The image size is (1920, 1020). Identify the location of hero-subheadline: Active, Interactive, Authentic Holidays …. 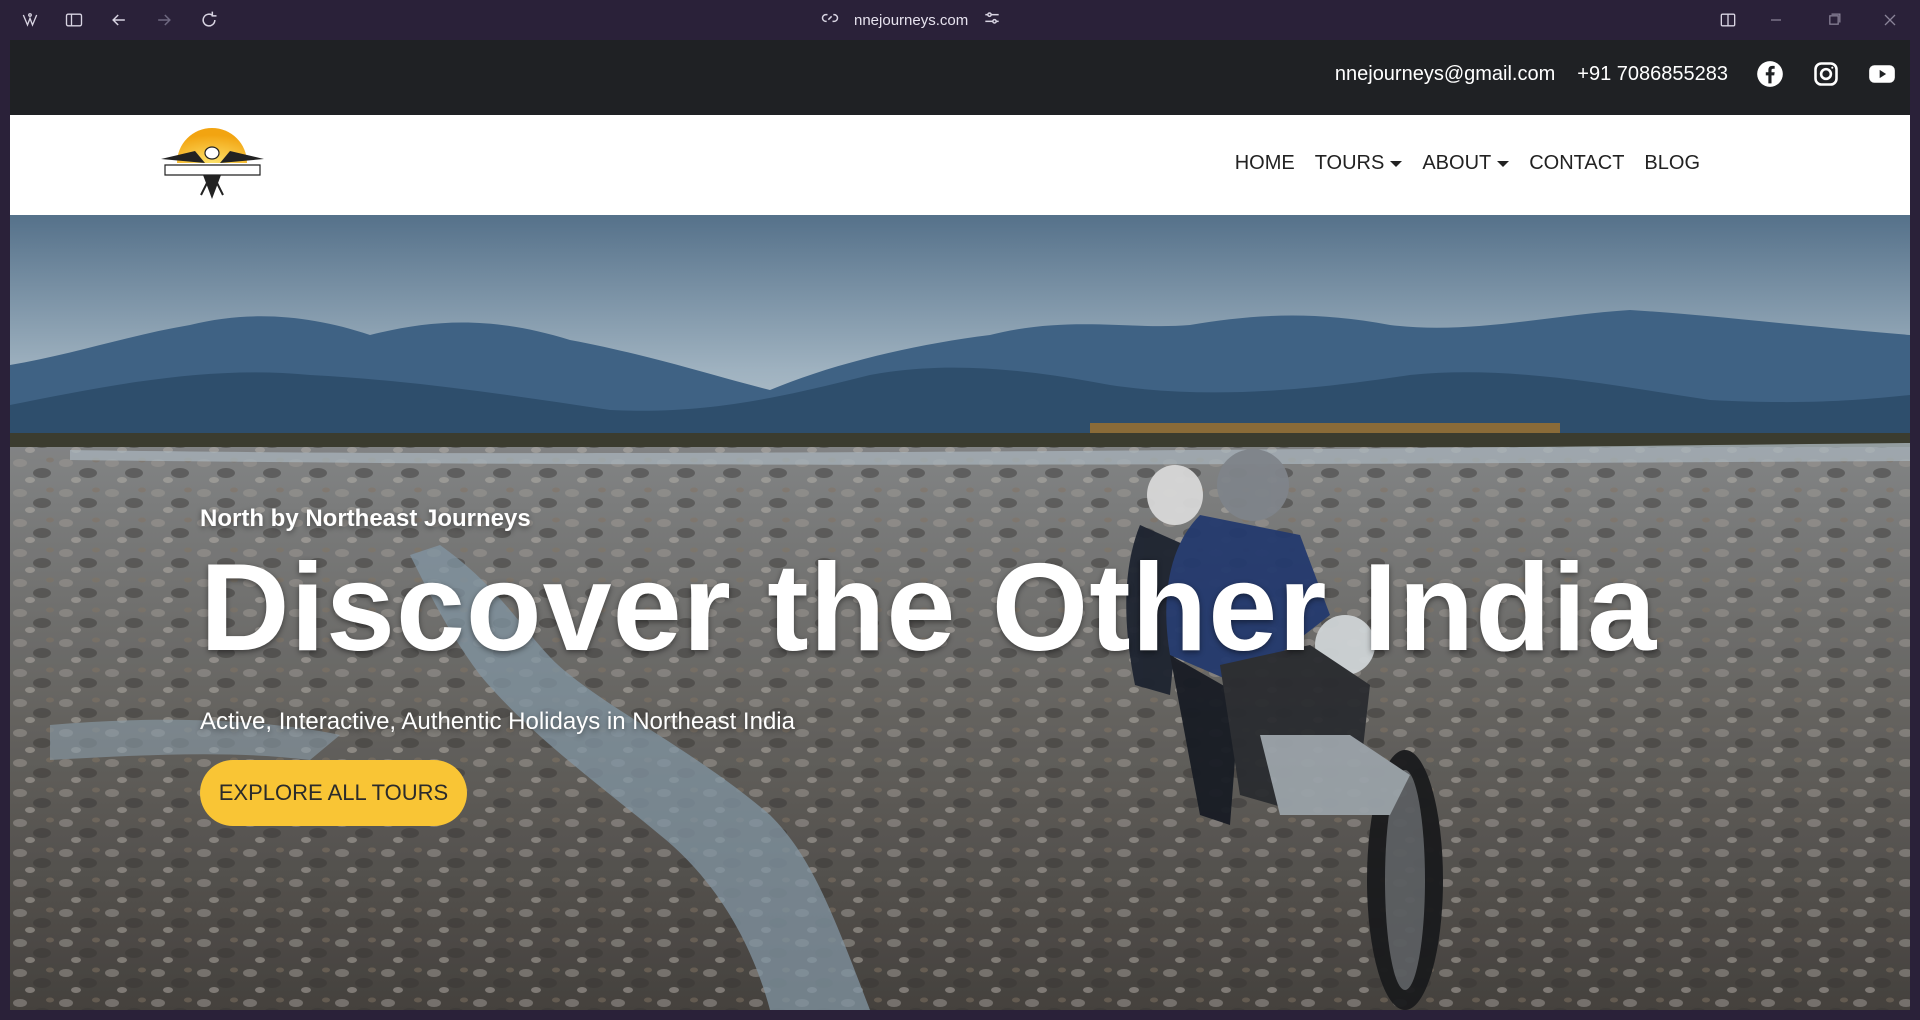
(497, 721).